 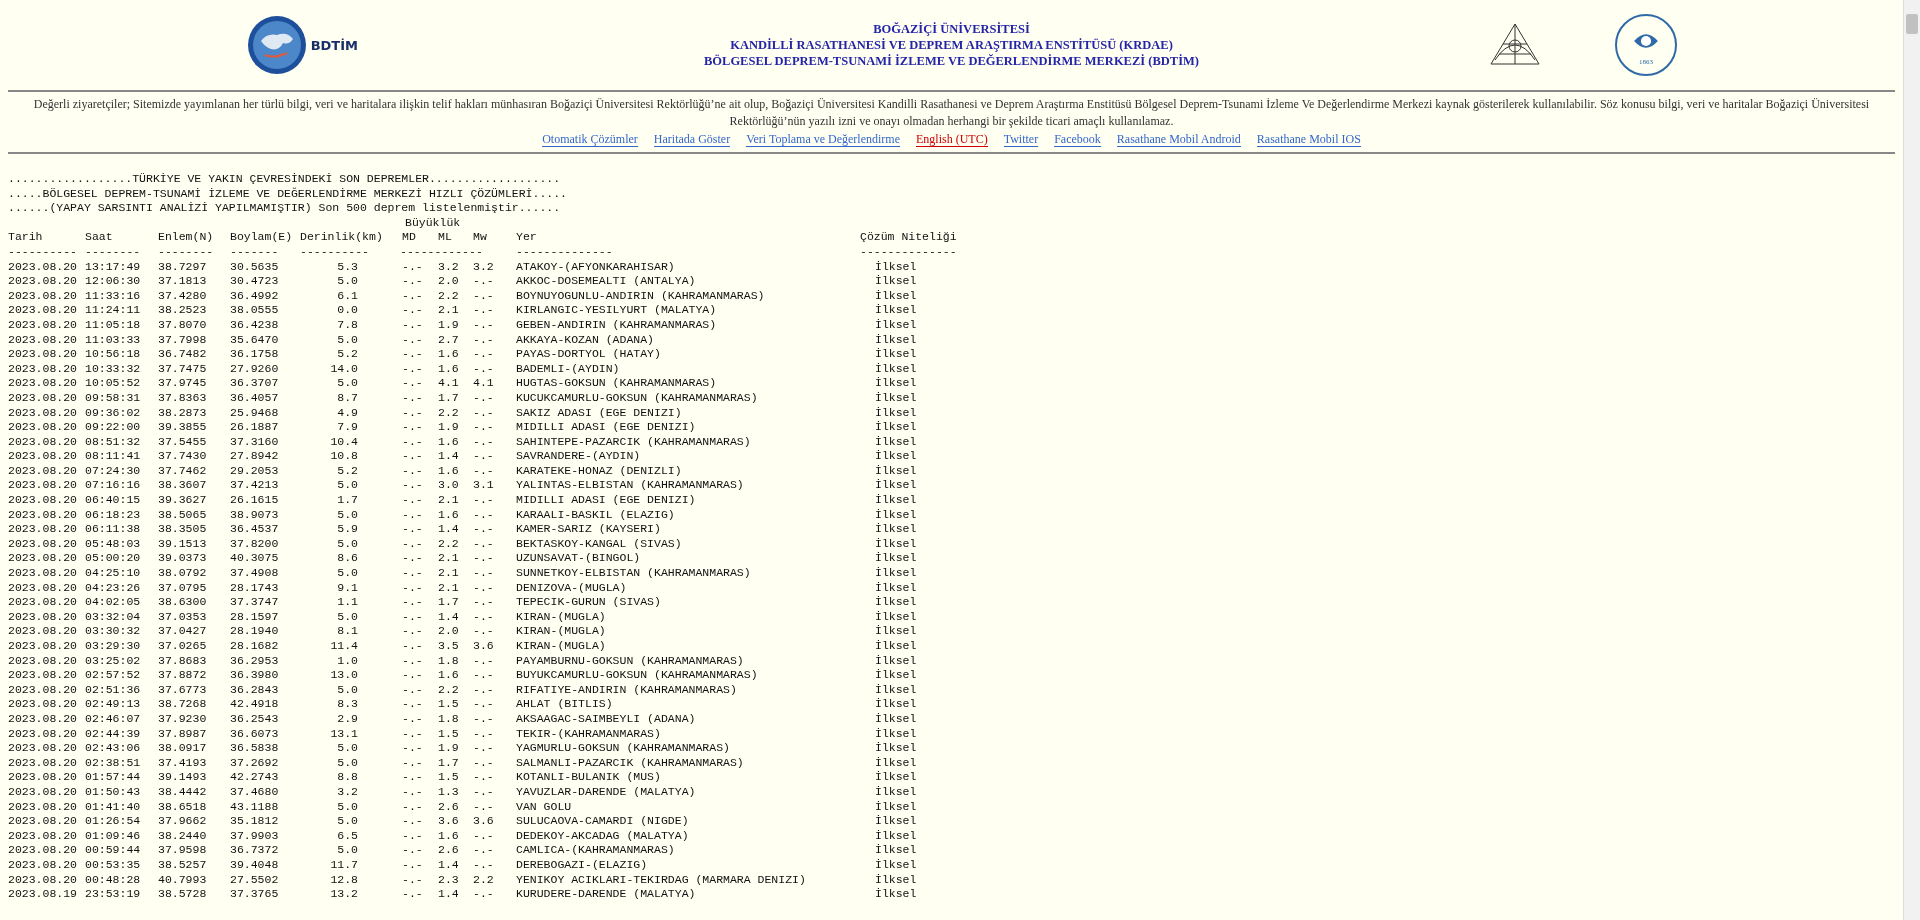 I want to click on table-cell-text: 38.7268, so click(x=183, y=704).